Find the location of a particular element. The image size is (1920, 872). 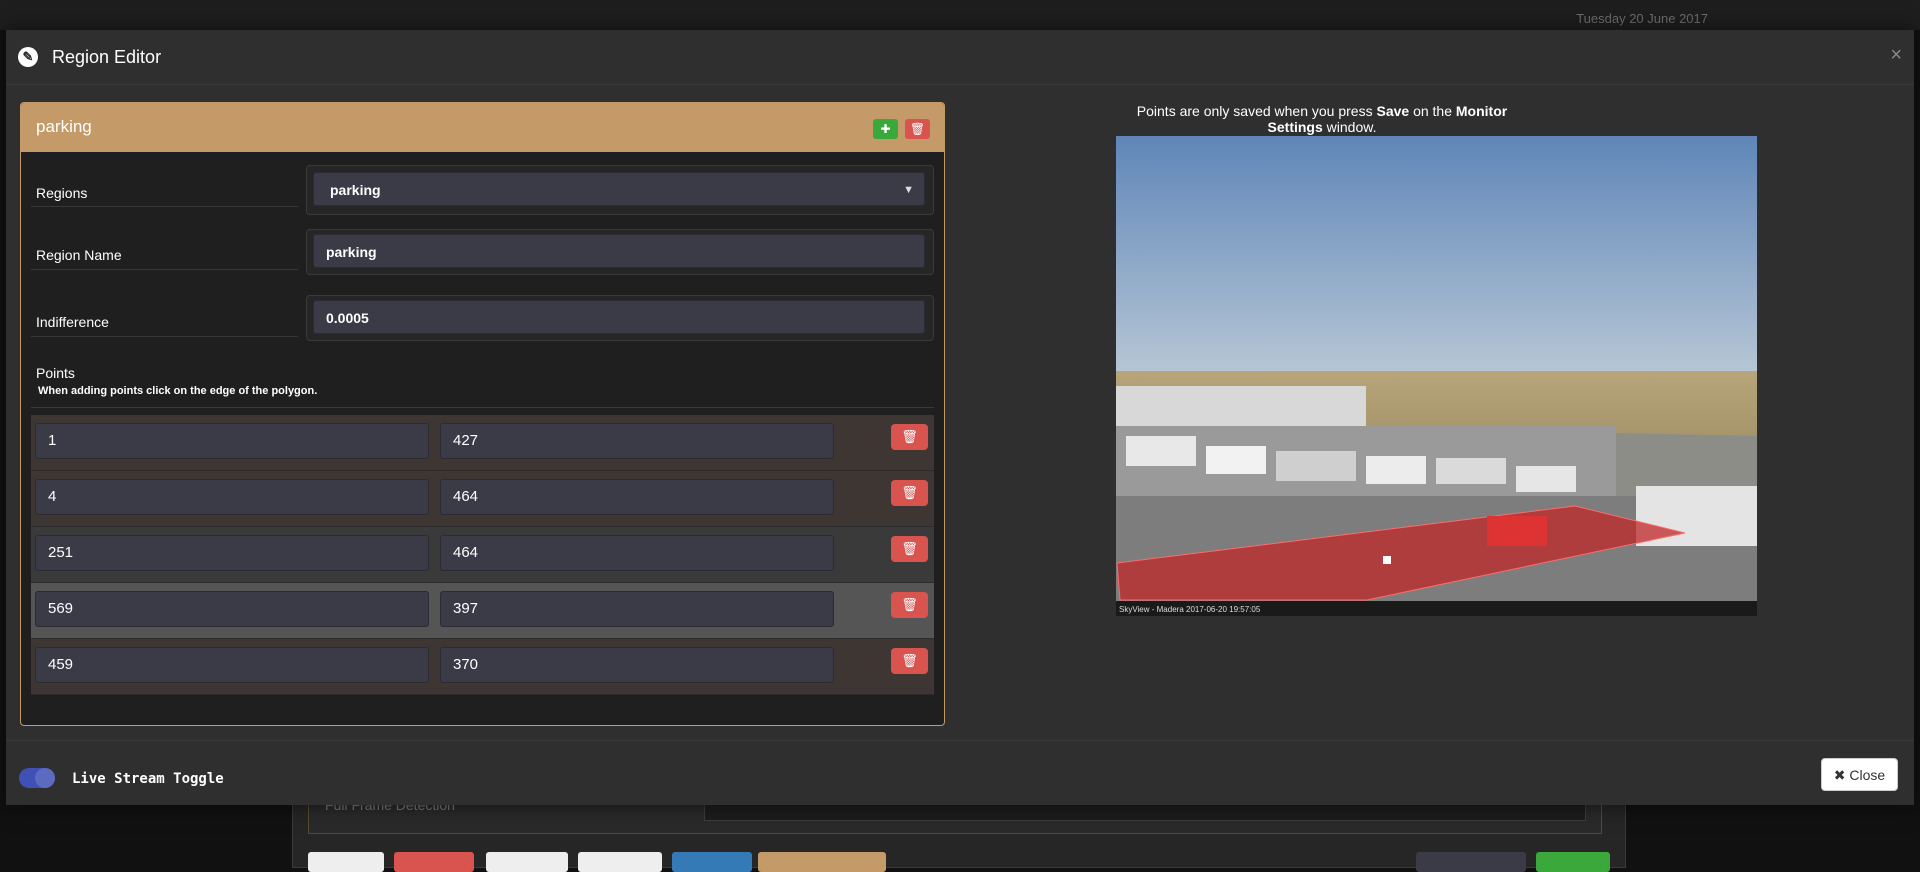

point-x-input: 4 is located at coordinates (232, 497).